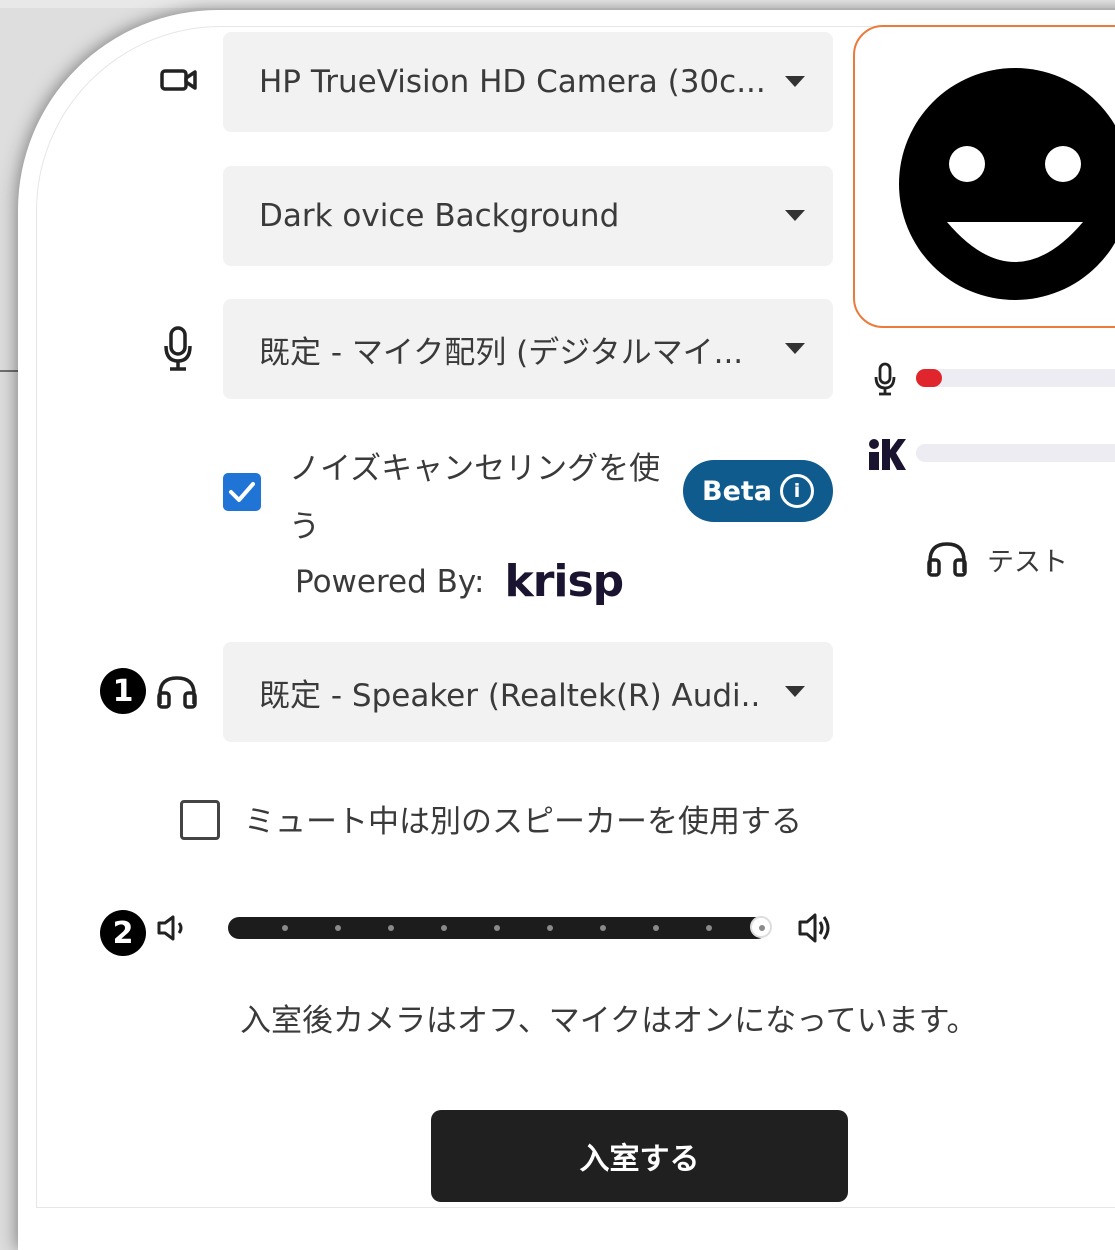 This screenshot has height=1250, width=1115. I want to click on microphone-icon, so click(178, 351).